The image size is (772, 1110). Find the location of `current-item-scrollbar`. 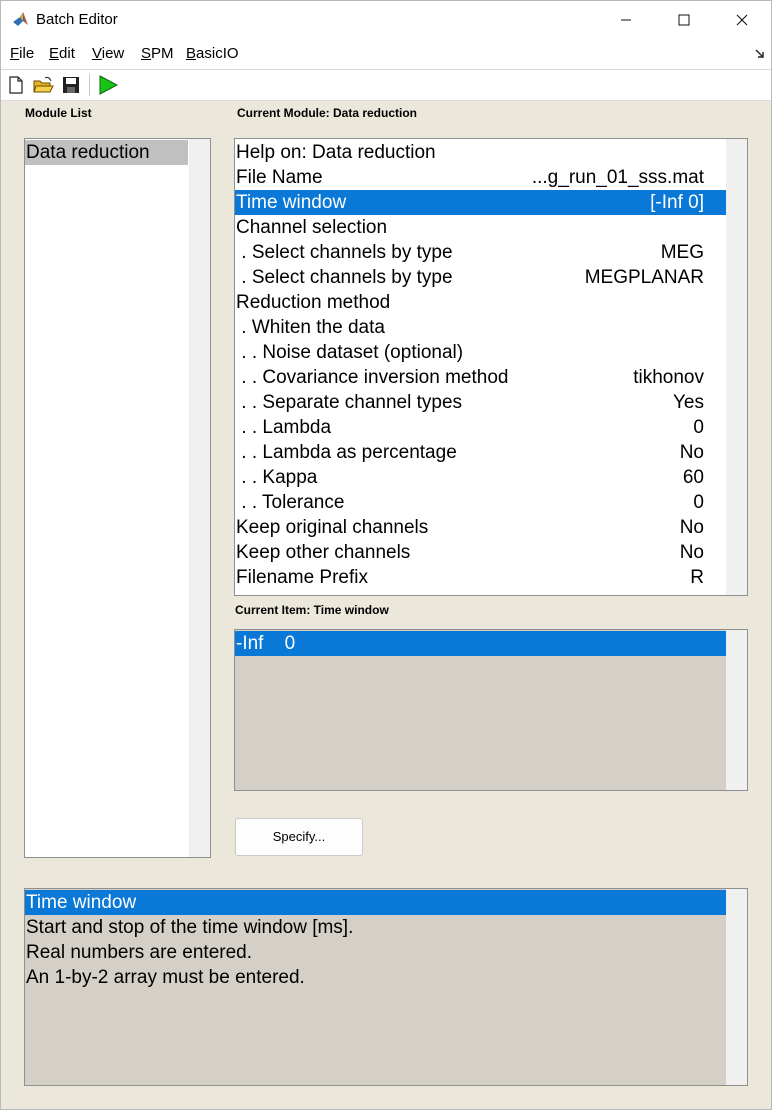

current-item-scrollbar is located at coordinates (736, 710).